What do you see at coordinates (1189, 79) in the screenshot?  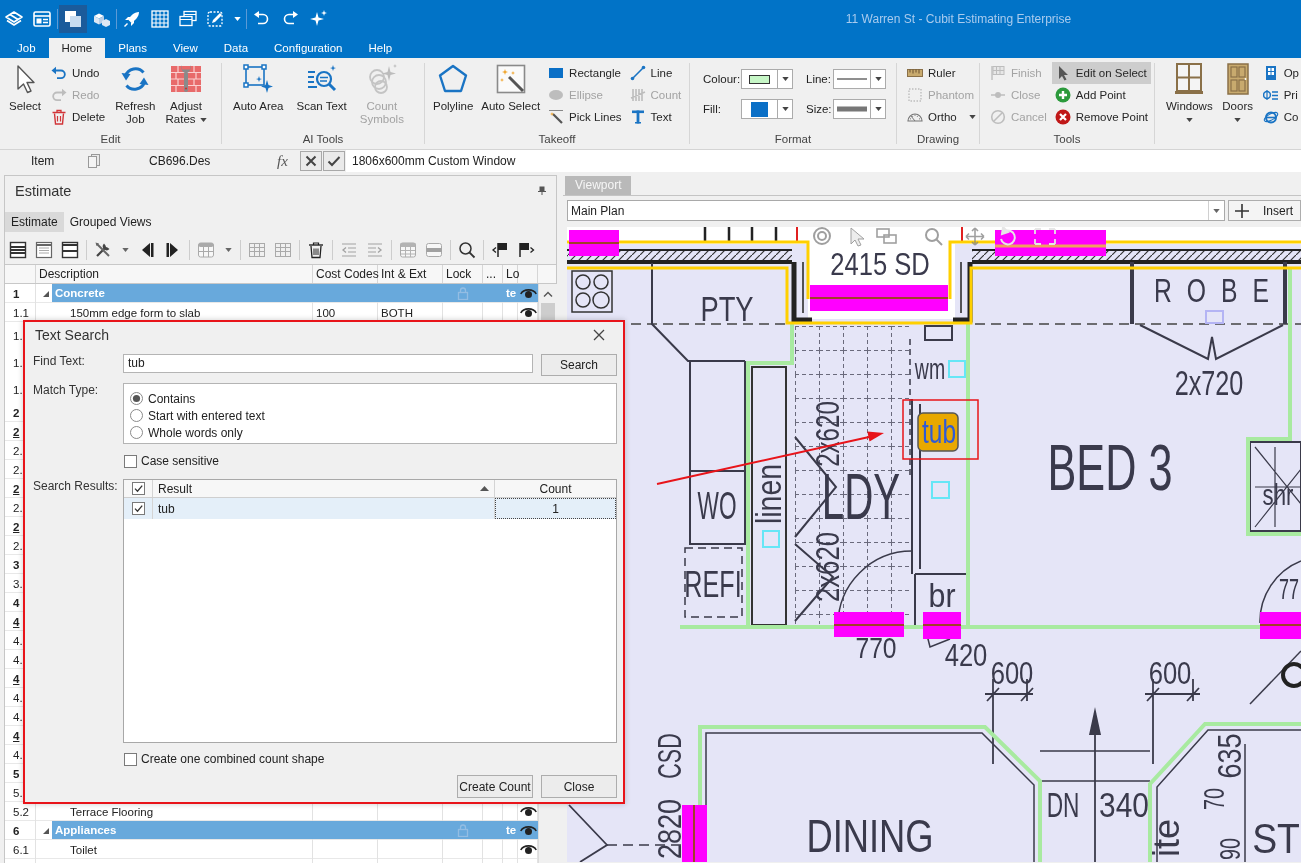 I see `window-icon` at bounding box center [1189, 79].